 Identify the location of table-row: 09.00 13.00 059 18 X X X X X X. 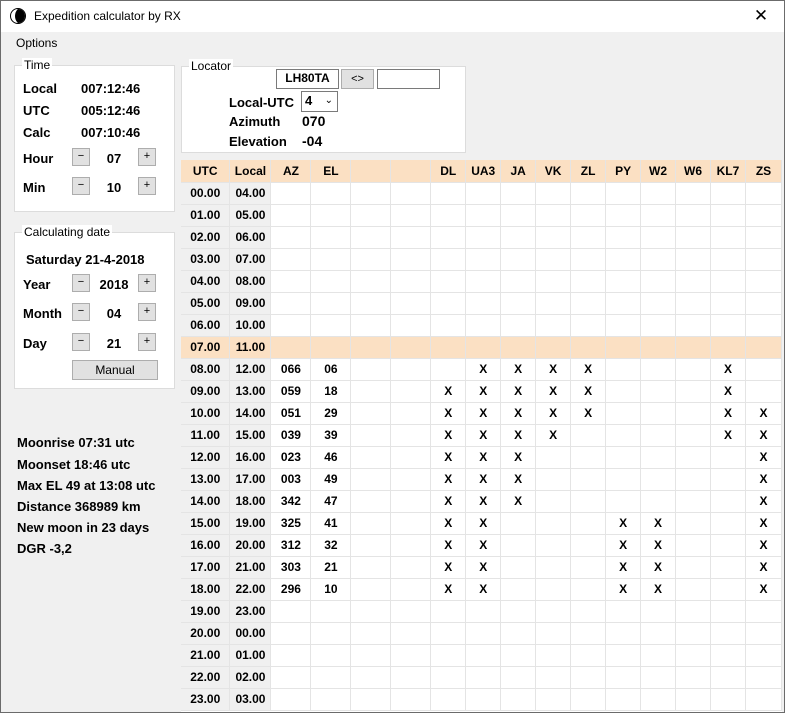
(482, 391).